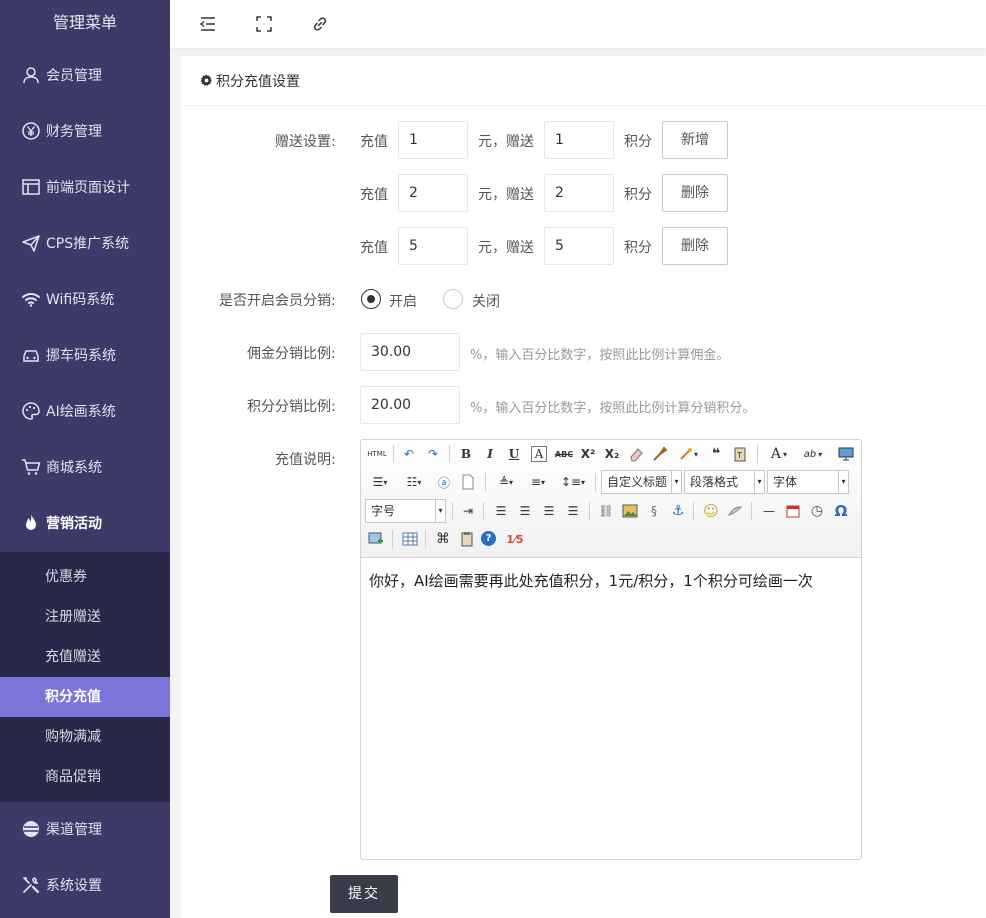 This screenshot has height=918, width=986. What do you see at coordinates (793, 511) in the screenshot?
I see `date-icon` at bounding box center [793, 511].